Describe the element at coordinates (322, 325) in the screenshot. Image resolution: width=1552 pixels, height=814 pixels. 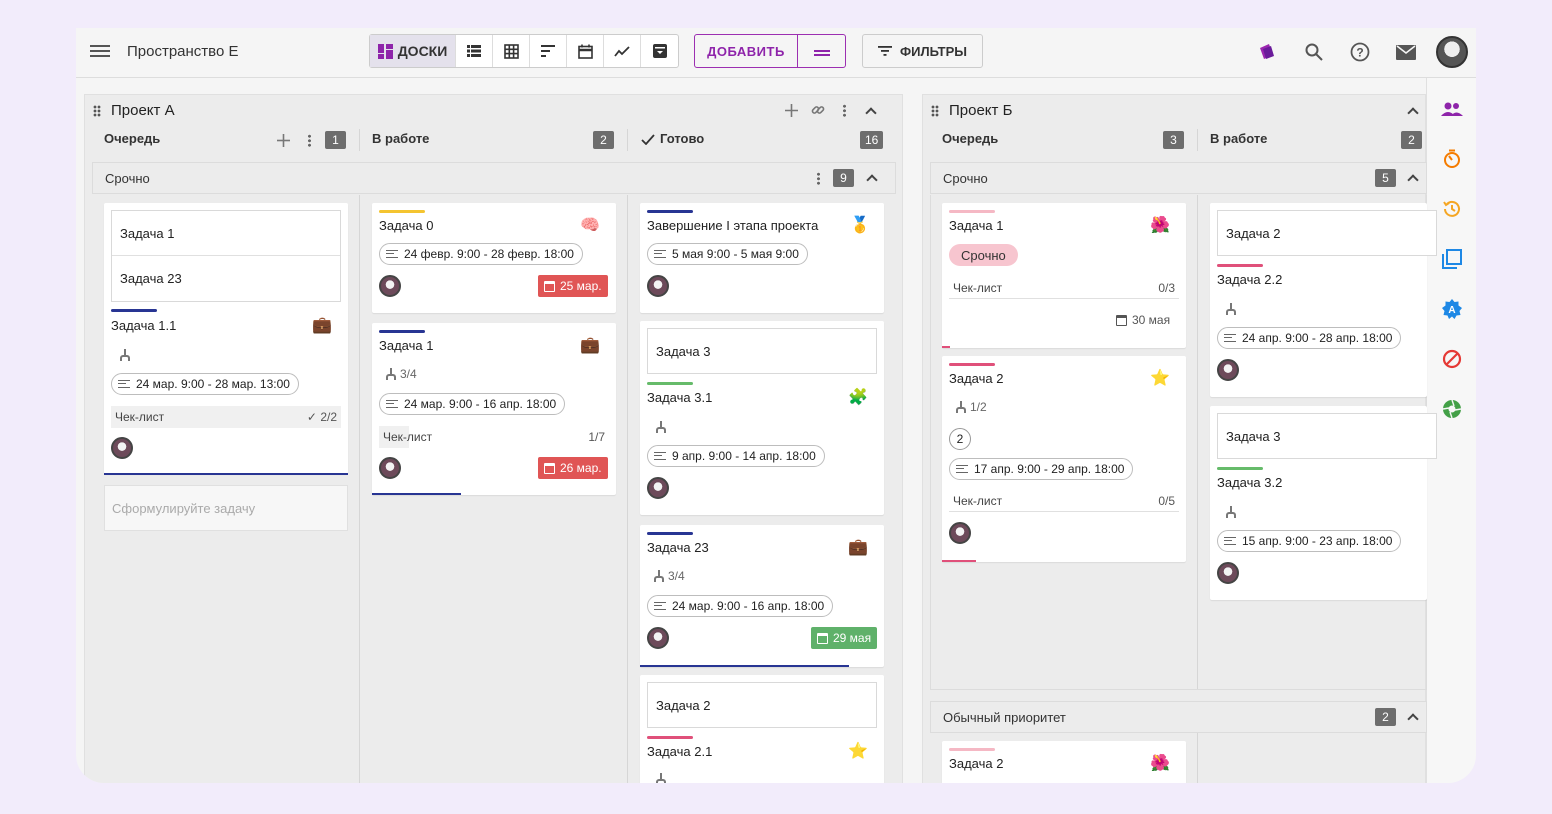
I see `briefcase-icon: 💼` at that location.